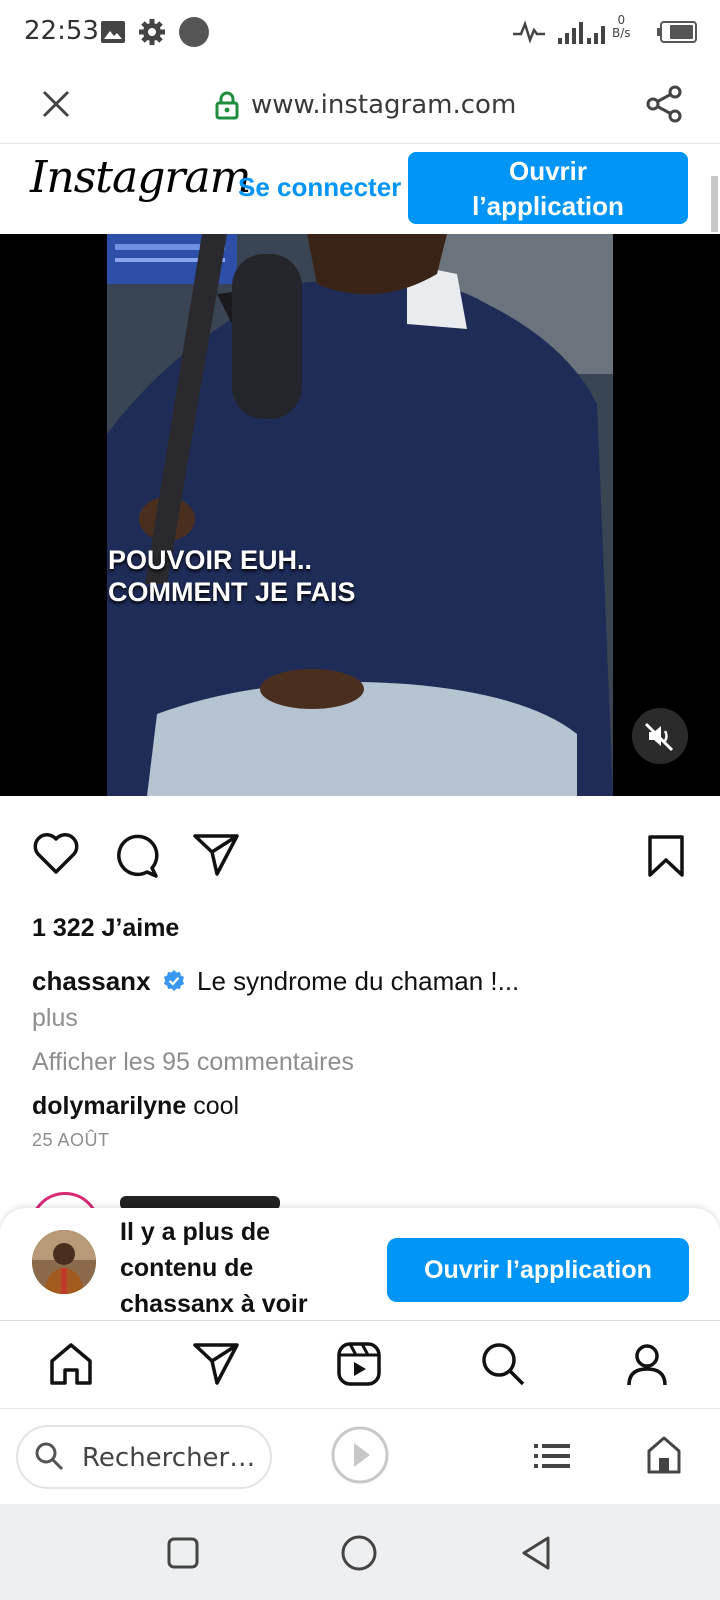 The image size is (720, 1600). Describe the element at coordinates (666, 856) in the screenshot. I see `bookmark-icon` at that location.